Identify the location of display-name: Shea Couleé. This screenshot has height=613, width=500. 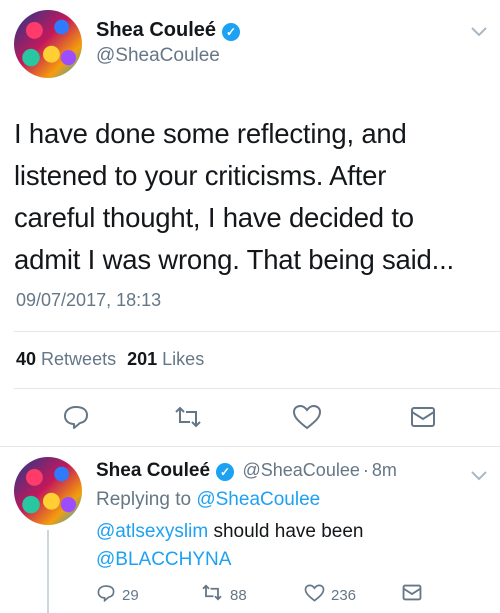
(156, 30).